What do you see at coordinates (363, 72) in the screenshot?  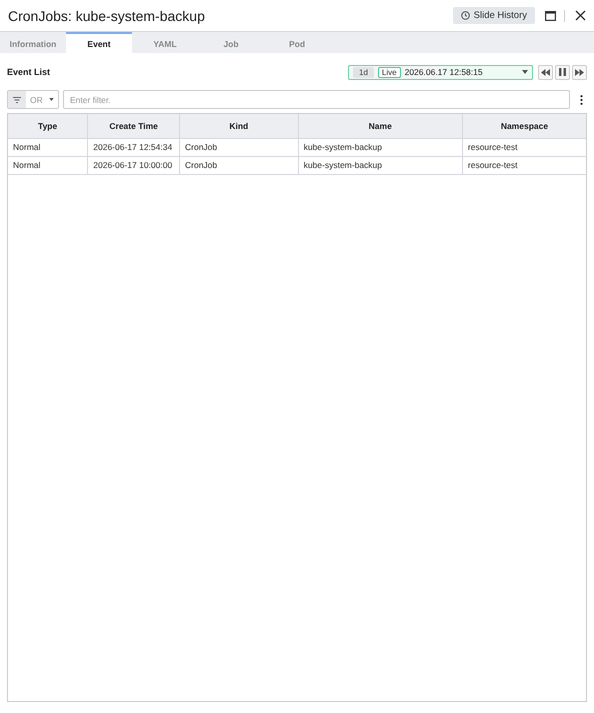 I see `range-tag: 1d` at bounding box center [363, 72].